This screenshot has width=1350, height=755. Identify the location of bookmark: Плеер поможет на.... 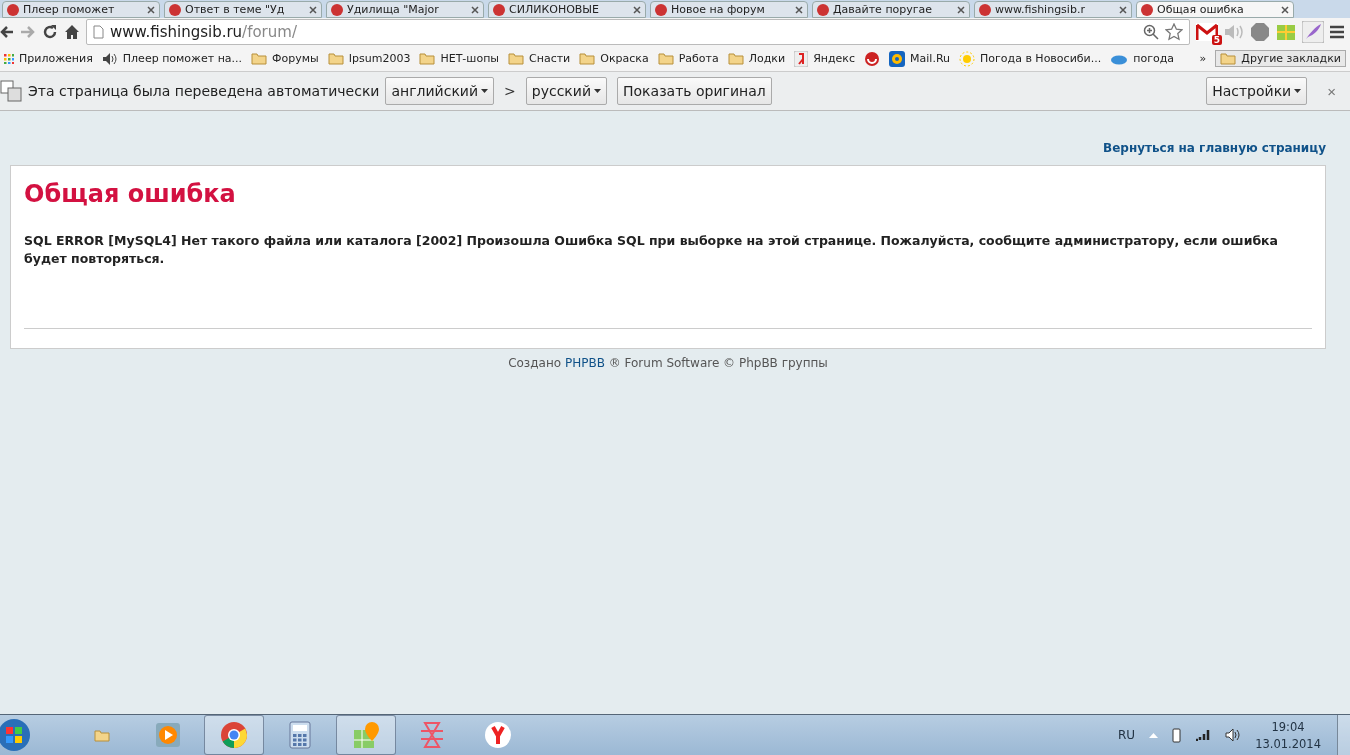
(172, 58).